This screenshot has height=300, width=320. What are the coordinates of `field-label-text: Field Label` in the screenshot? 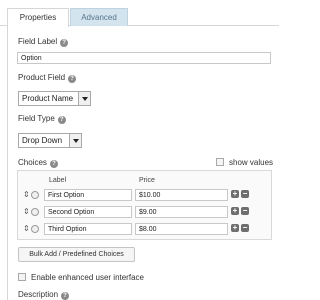 It's located at (38, 41).